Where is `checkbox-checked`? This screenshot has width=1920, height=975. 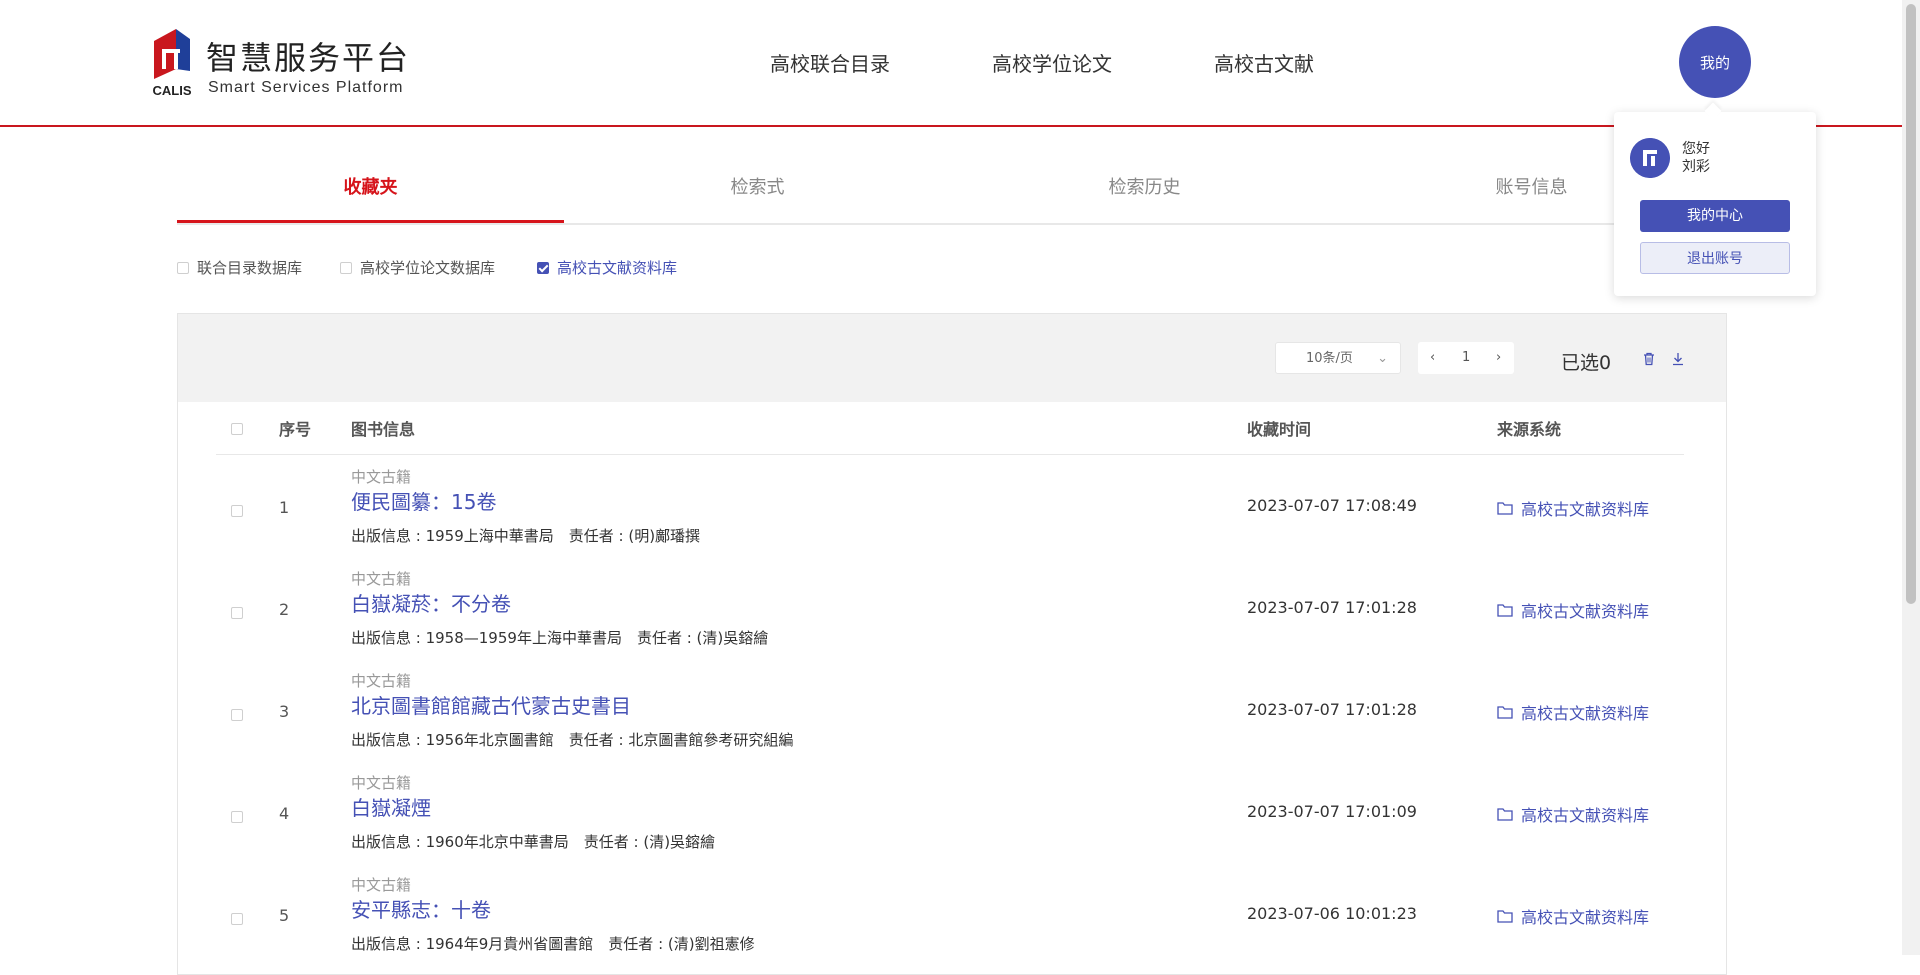
checkbox-checked is located at coordinates (543, 267).